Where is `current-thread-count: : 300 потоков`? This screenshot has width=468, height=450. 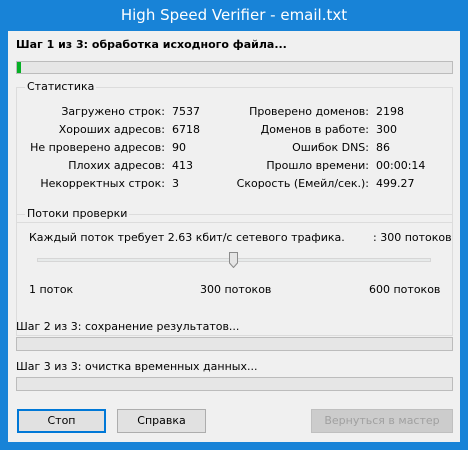 current-thread-count: : 300 потоков is located at coordinates (412, 237).